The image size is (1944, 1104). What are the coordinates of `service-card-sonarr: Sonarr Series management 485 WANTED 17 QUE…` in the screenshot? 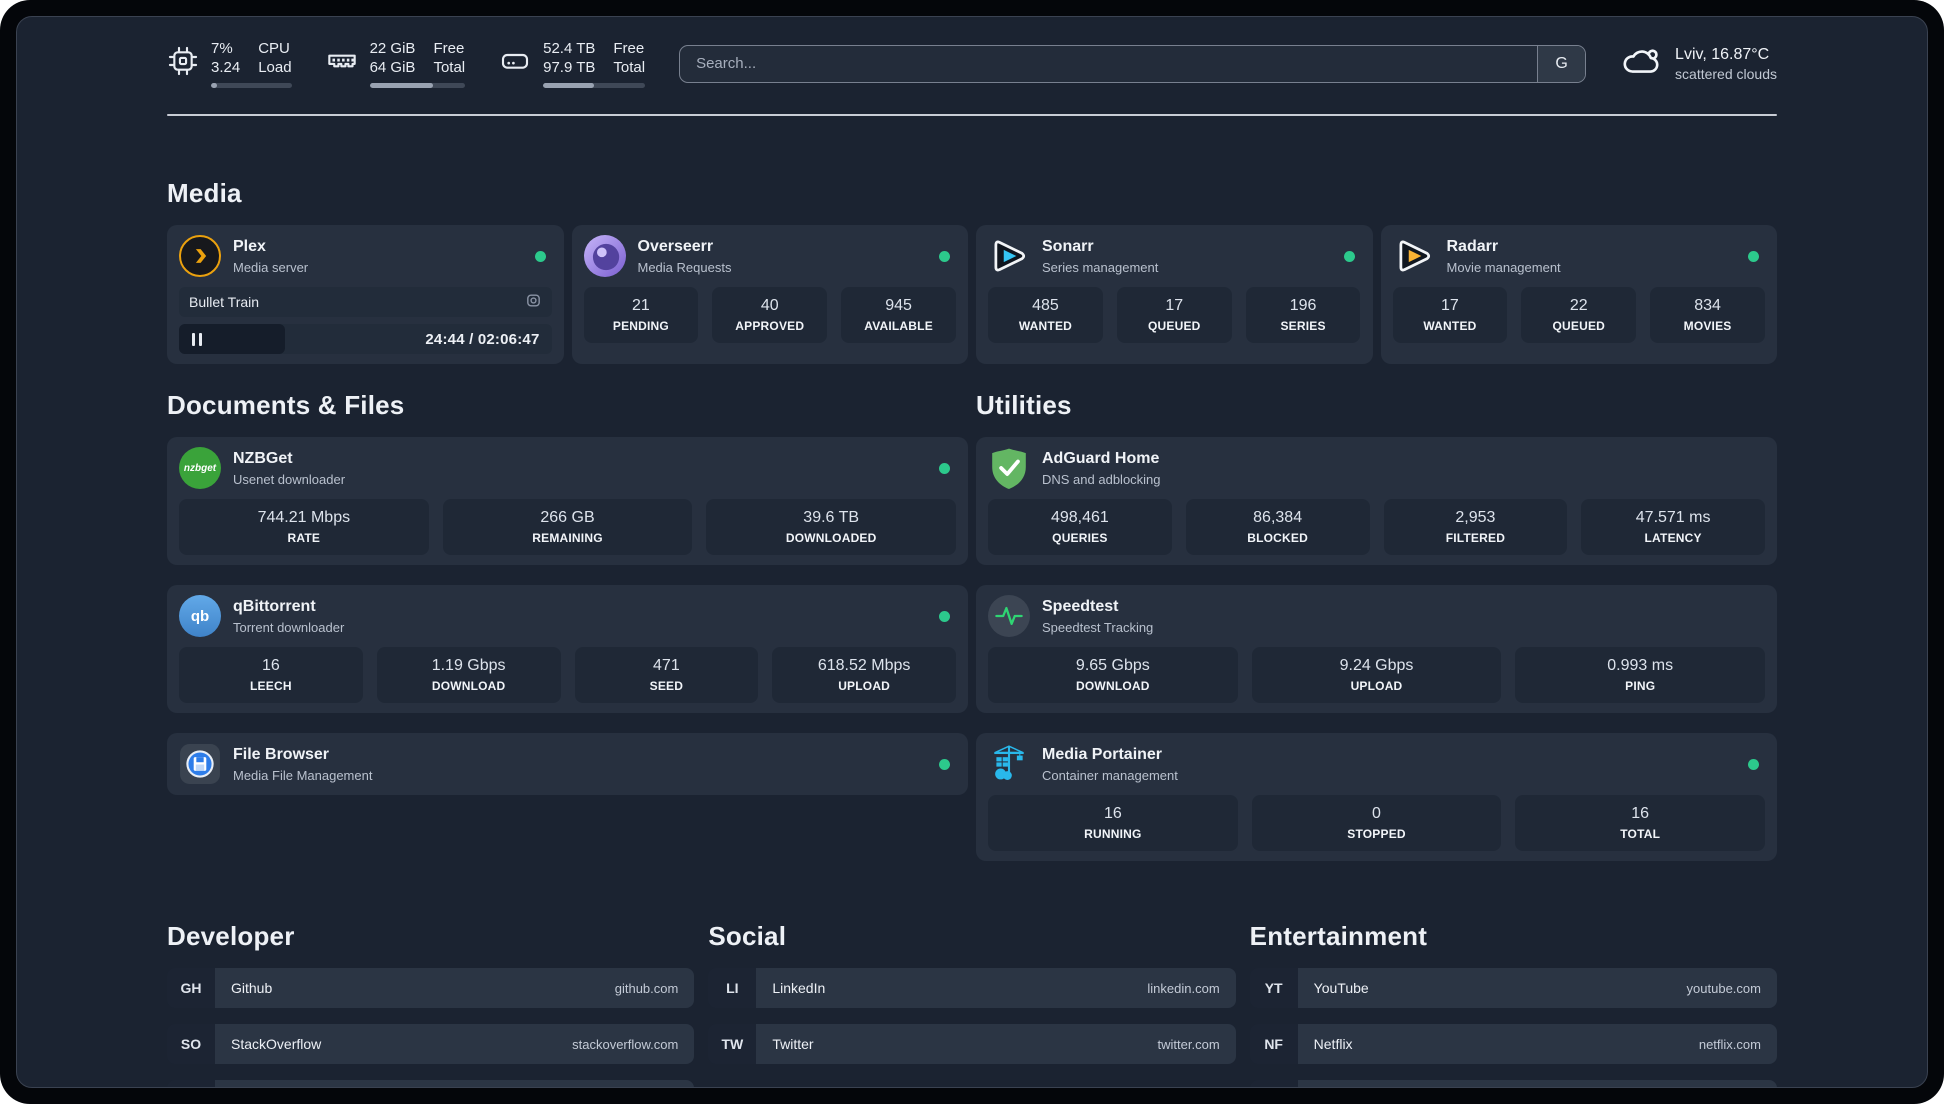 It's located at (1174, 294).